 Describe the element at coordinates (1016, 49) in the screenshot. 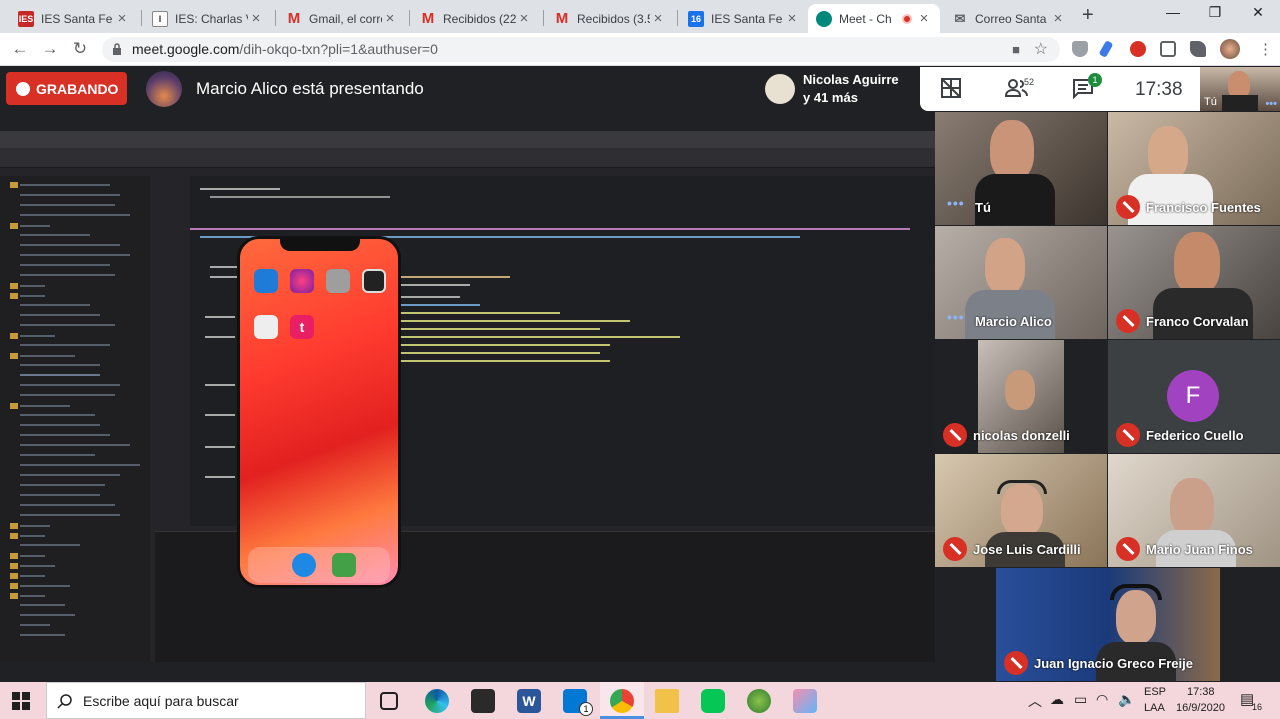

I see `camera-icon: ■` at that location.